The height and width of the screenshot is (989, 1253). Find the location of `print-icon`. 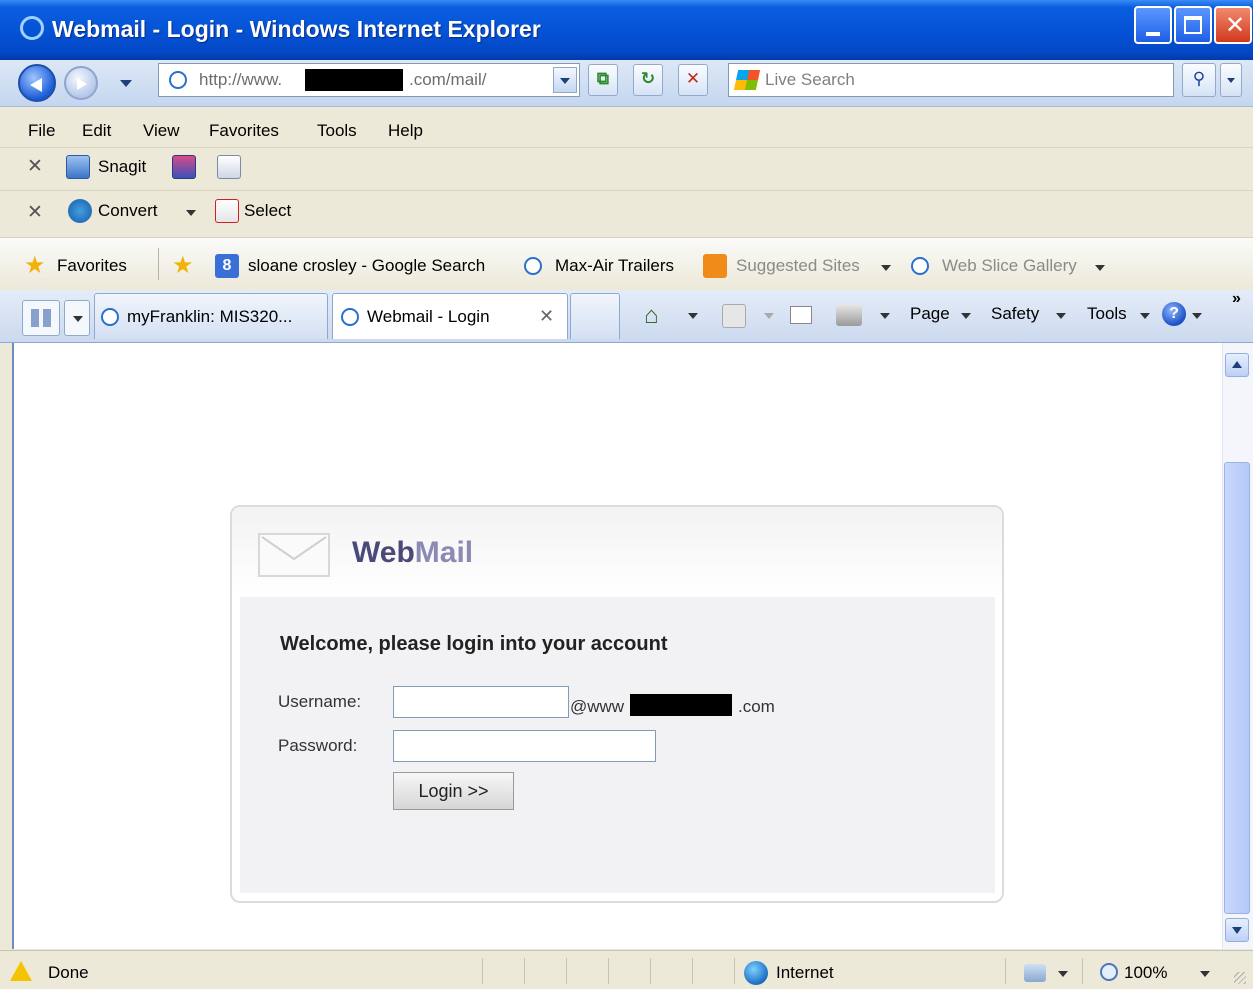

print-icon is located at coordinates (849, 315).